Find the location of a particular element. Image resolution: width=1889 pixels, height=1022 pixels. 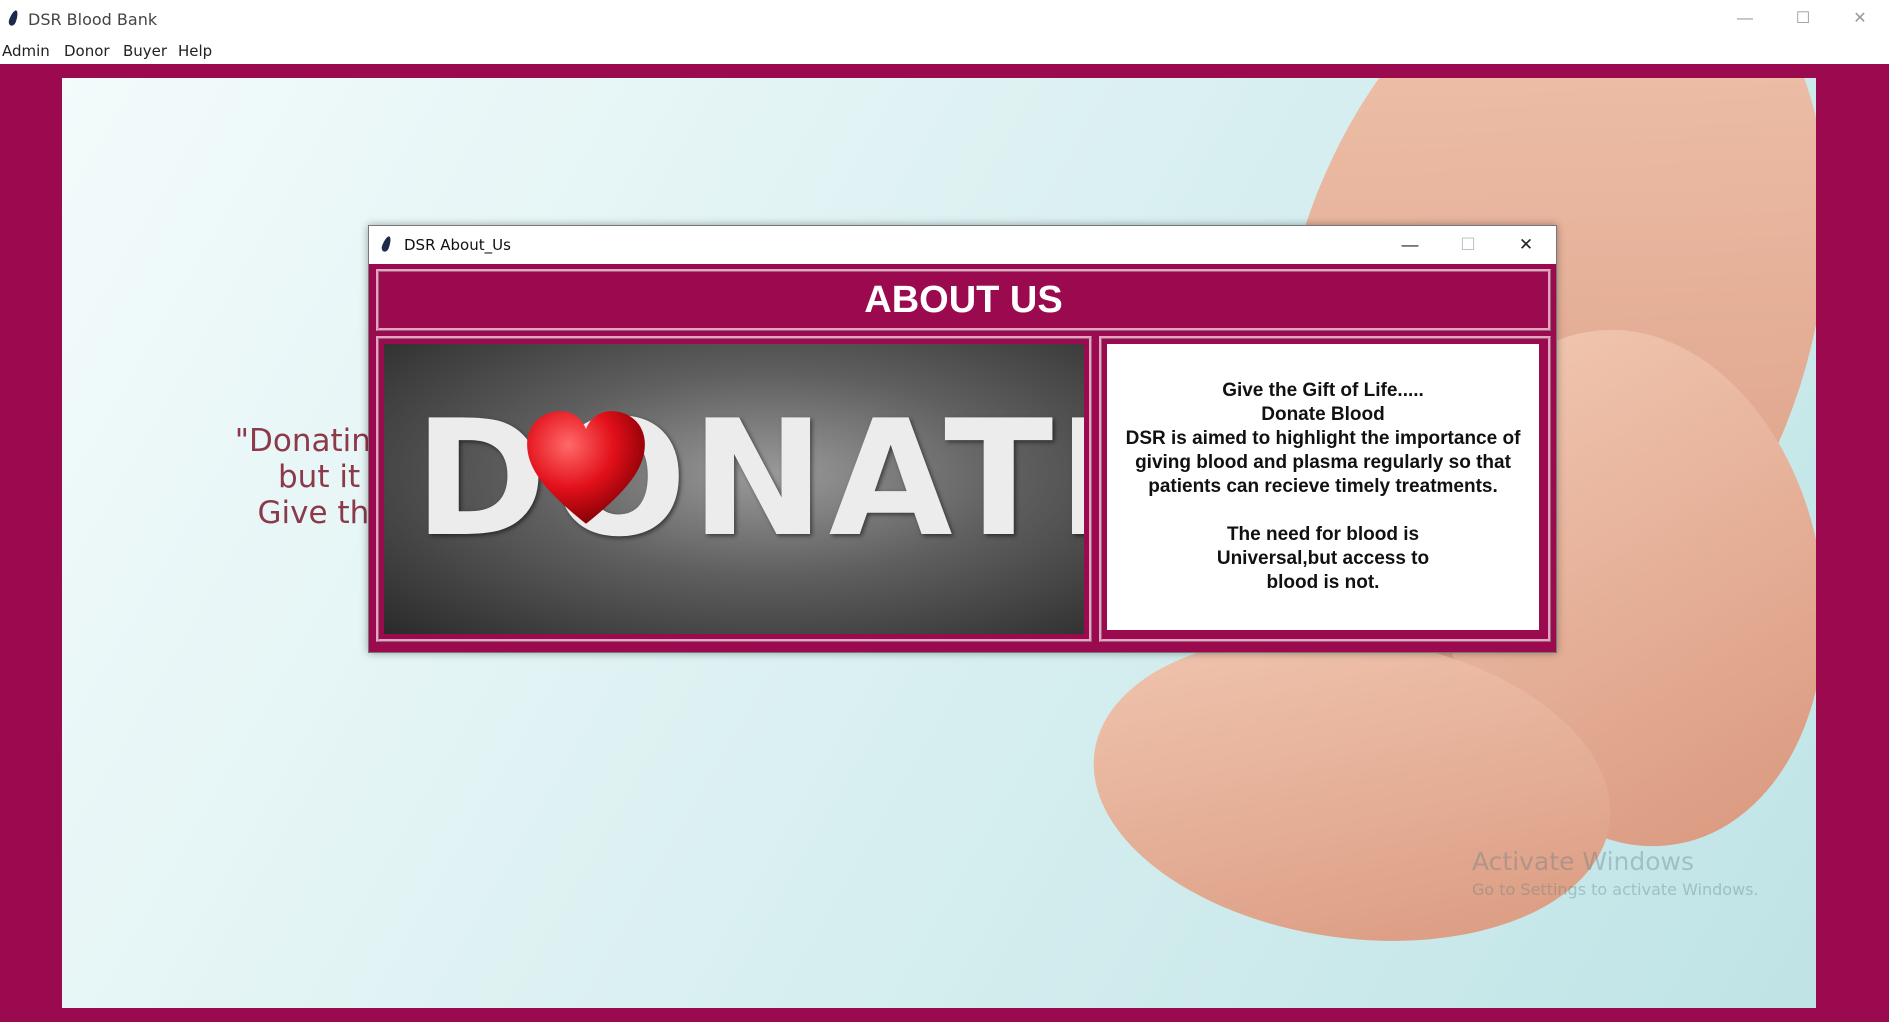

heart-icon is located at coordinates (586, 467).